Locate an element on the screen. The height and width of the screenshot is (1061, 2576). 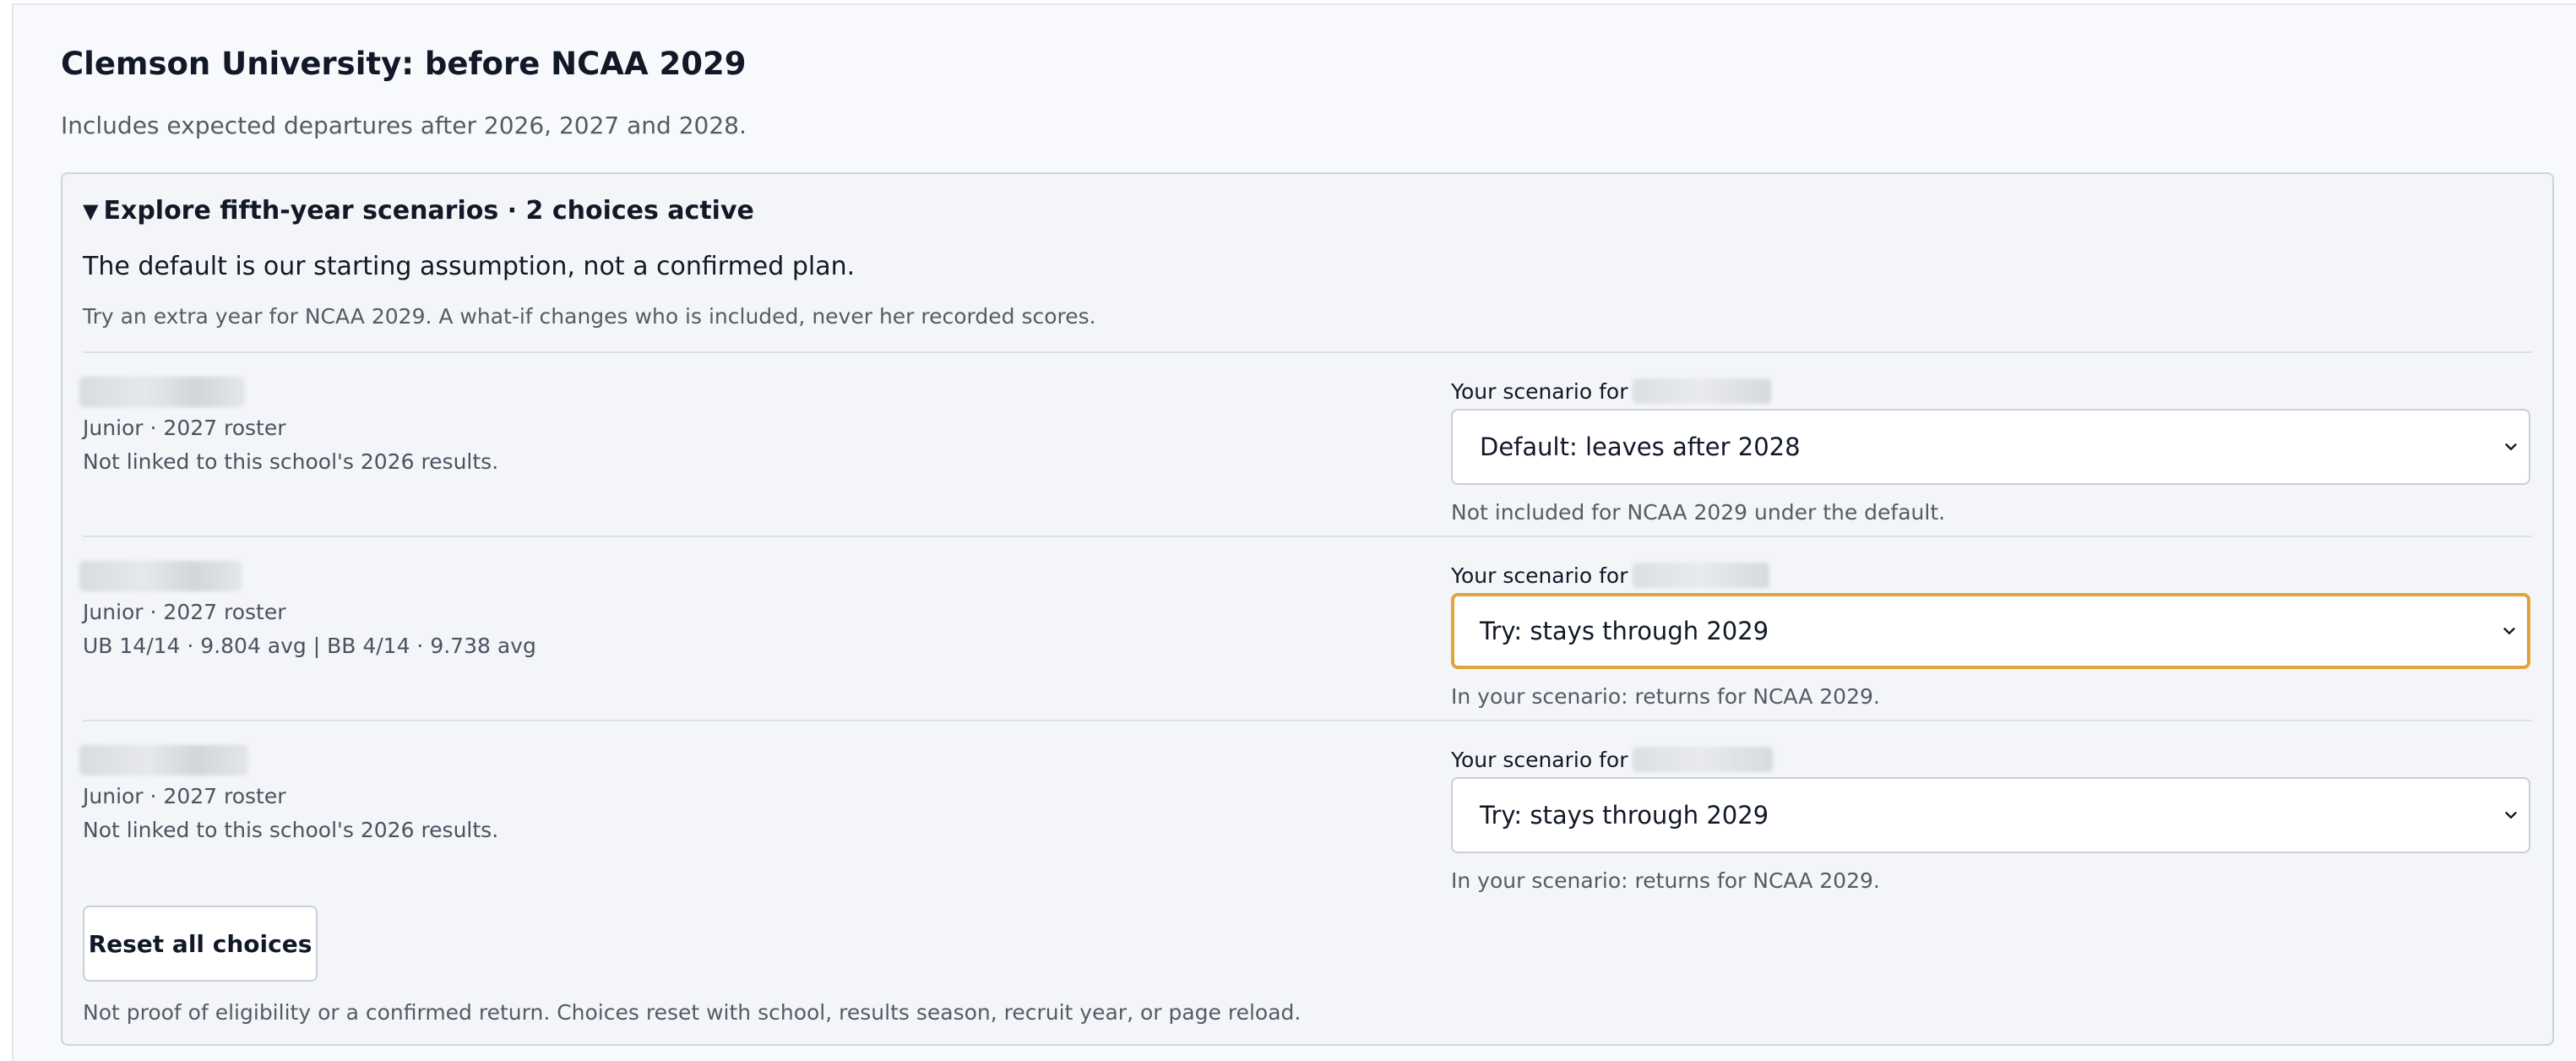
page-title: Clemson University: before NCAA 2029 is located at coordinates (404, 64).